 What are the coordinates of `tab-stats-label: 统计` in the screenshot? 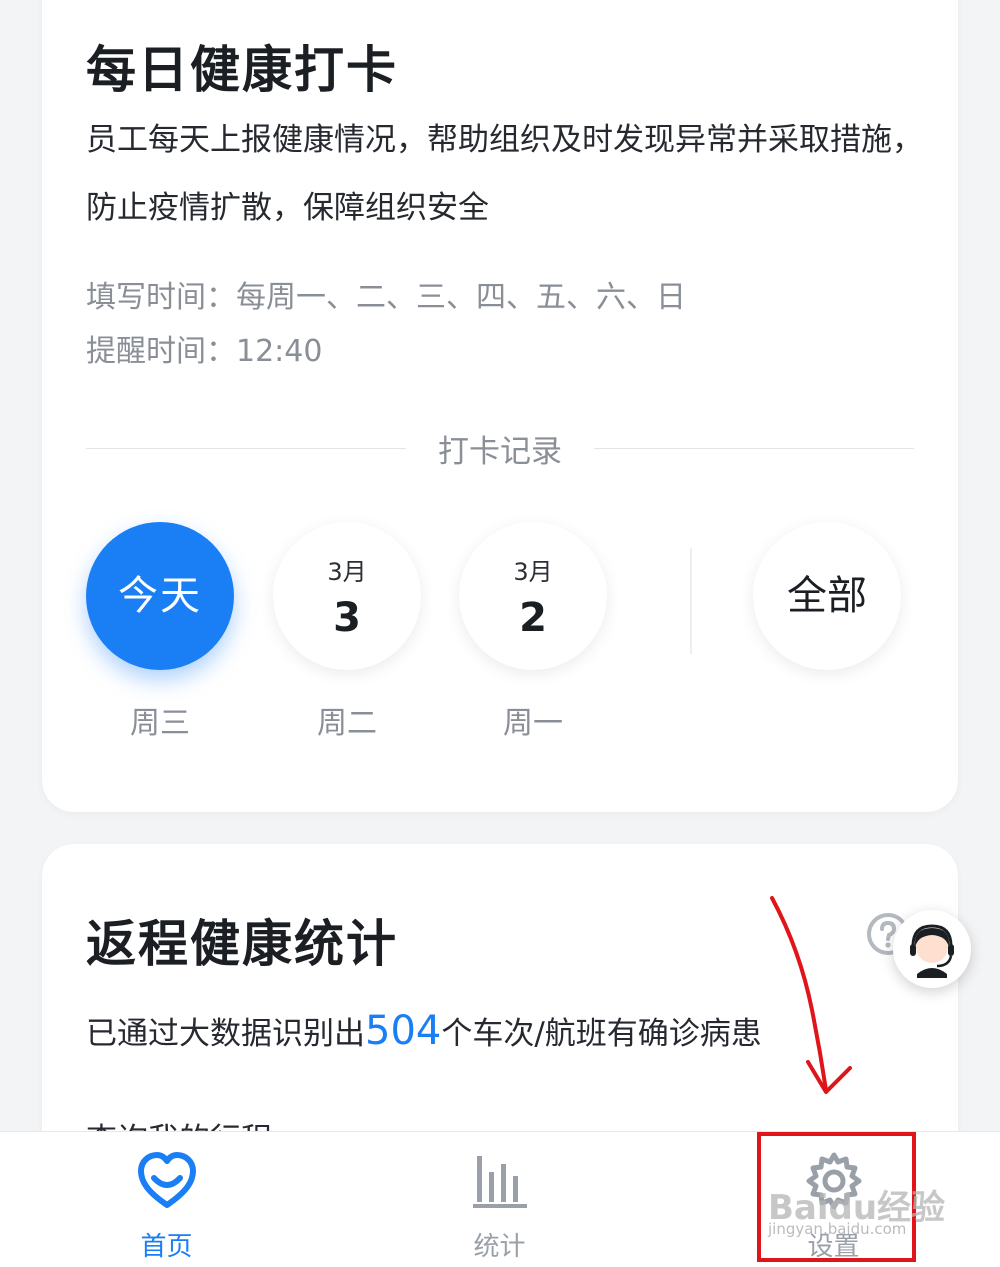 It's located at (499, 1247).